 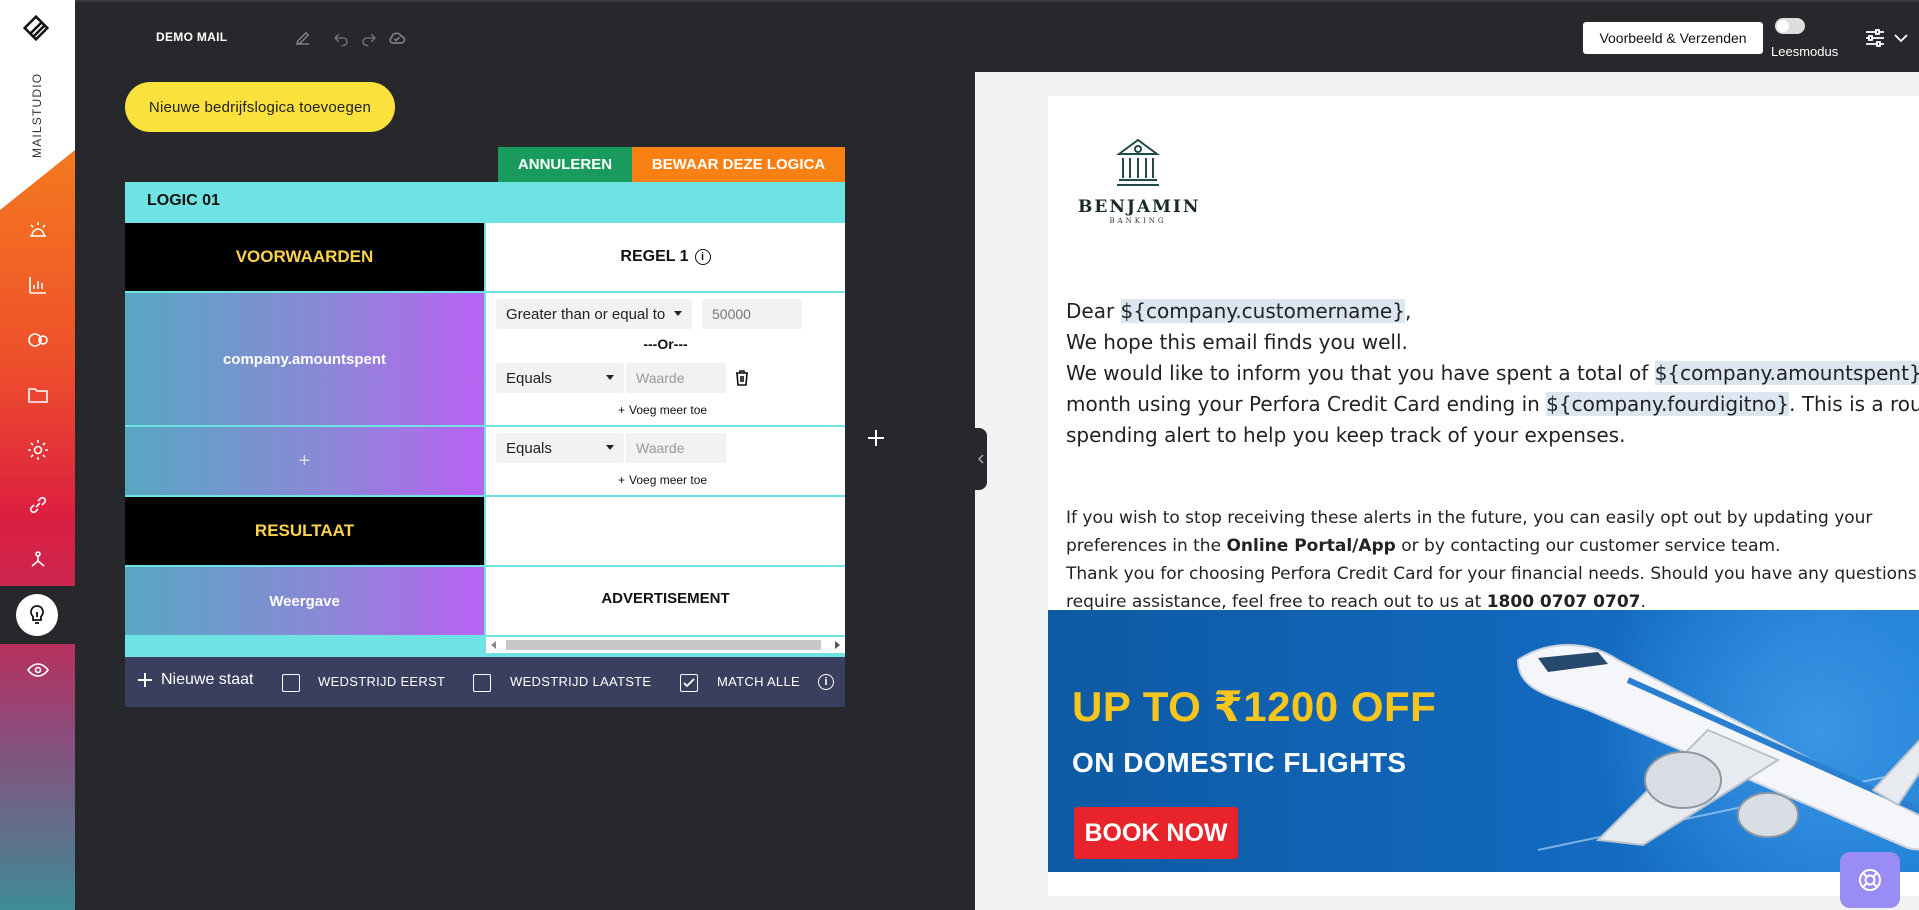 What do you see at coordinates (303, 38) in the screenshot?
I see `edit-pencil-icon` at bounding box center [303, 38].